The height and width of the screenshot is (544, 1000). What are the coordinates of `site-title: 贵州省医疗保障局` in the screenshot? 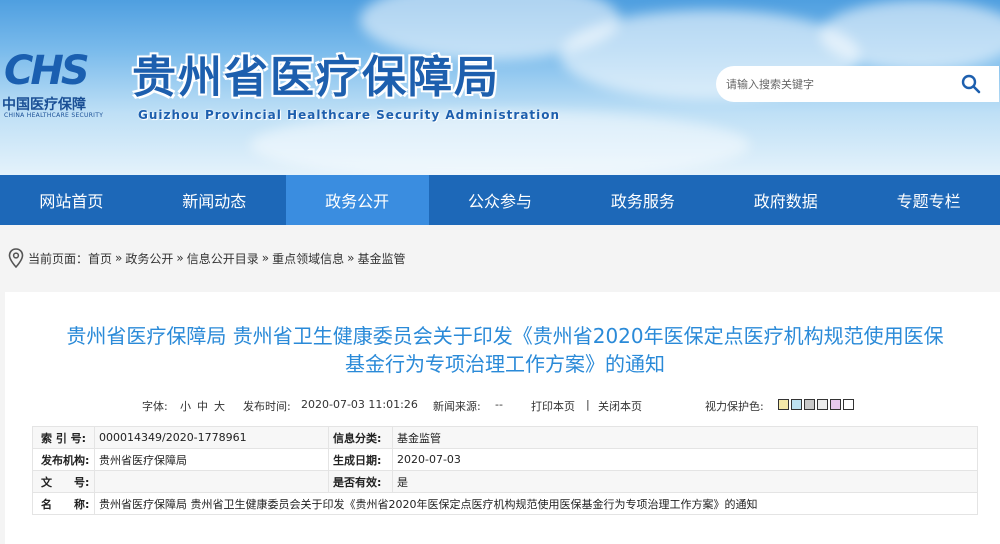 It's located at (316, 77).